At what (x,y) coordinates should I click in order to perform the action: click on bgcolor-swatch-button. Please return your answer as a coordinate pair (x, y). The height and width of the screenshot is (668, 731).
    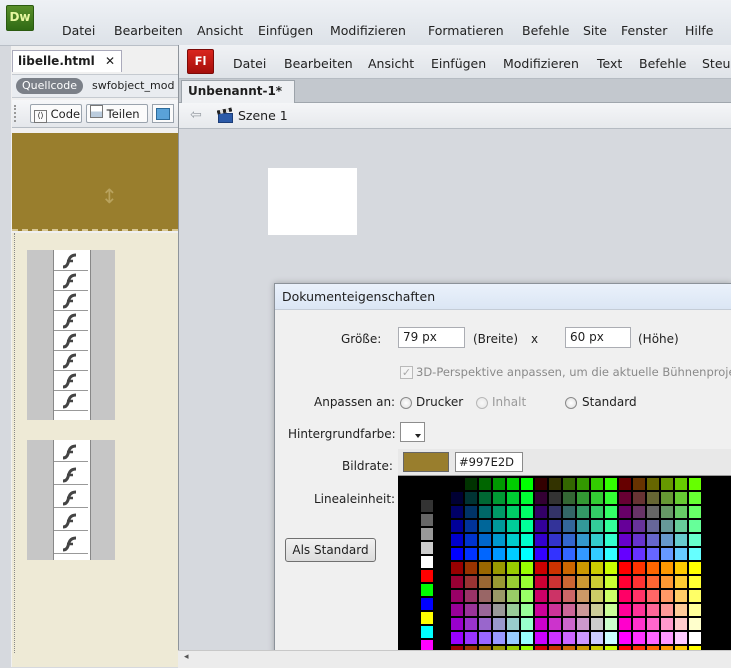
    Looking at the image, I should click on (412, 432).